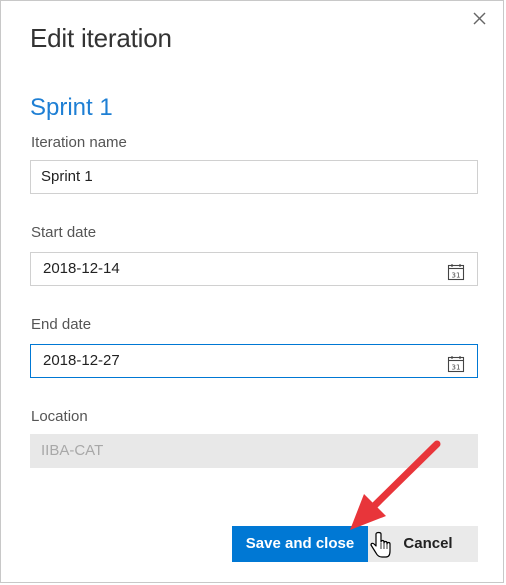 This screenshot has height=585, width=506. What do you see at coordinates (81, 360) in the screenshot?
I see `end-date-value: 2018-12-27` at bounding box center [81, 360].